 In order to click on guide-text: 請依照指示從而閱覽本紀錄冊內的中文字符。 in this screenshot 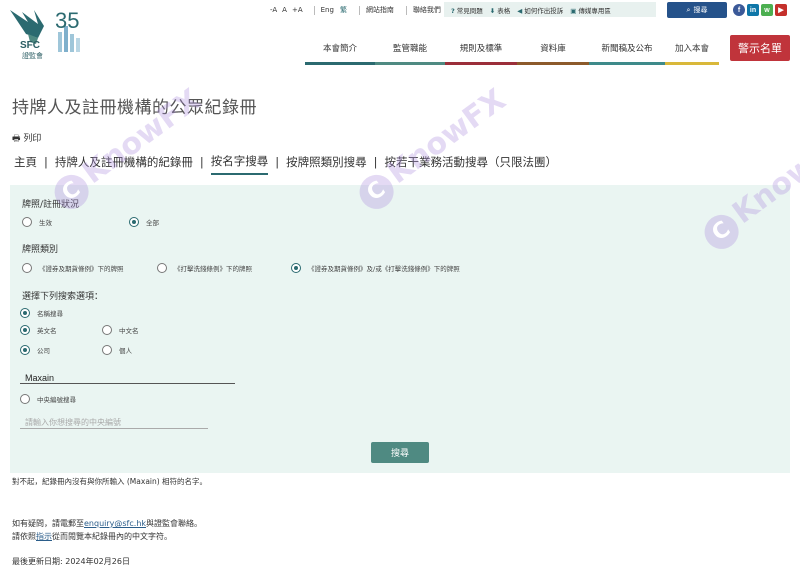, I will do `click(92, 536)`.